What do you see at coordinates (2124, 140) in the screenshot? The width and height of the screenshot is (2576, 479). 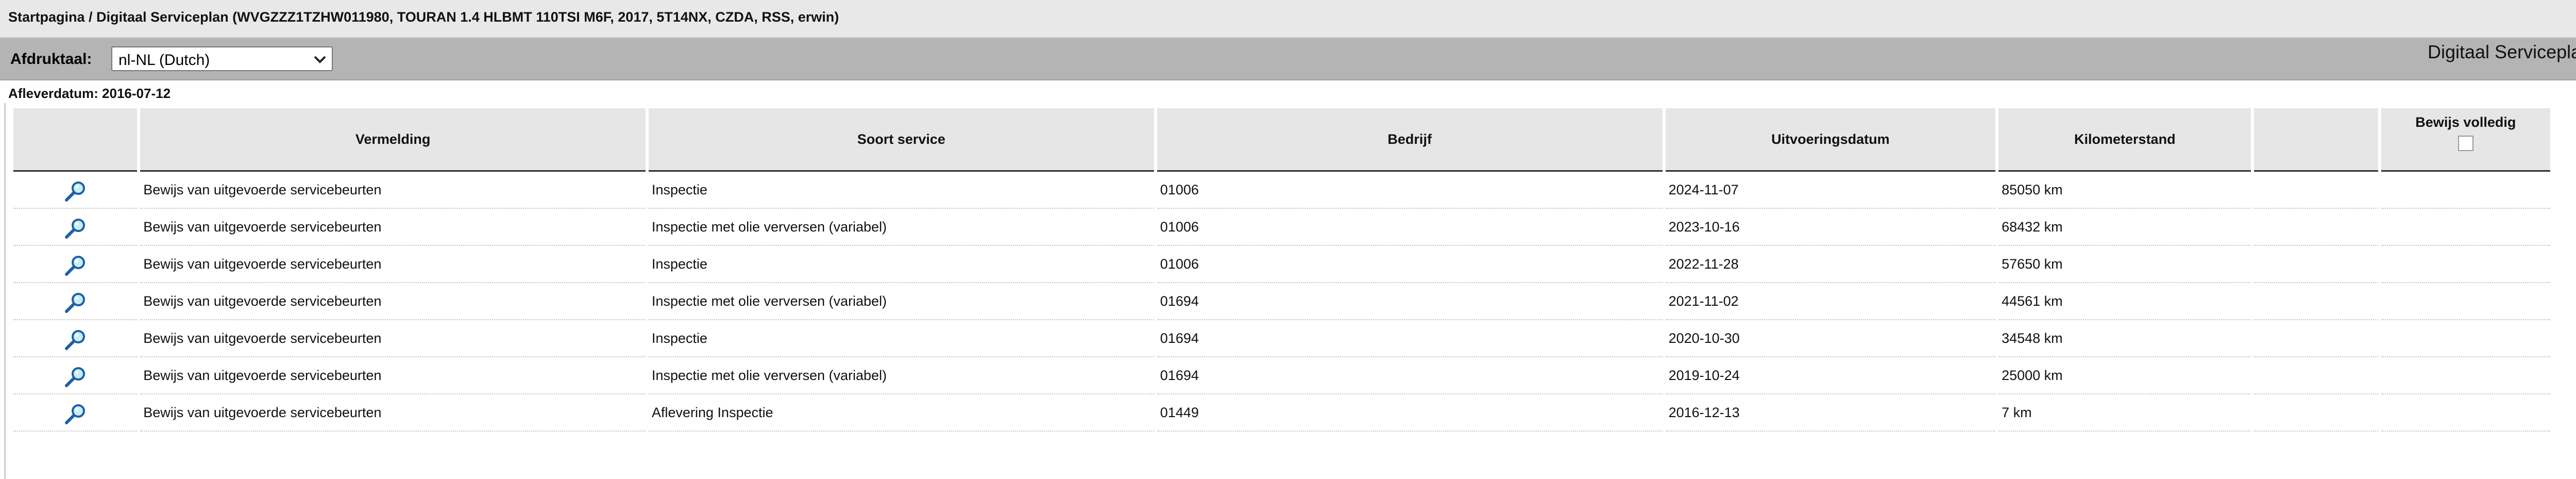 I see `column-header-kilometerstand: Kilometerstand` at bounding box center [2124, 140].